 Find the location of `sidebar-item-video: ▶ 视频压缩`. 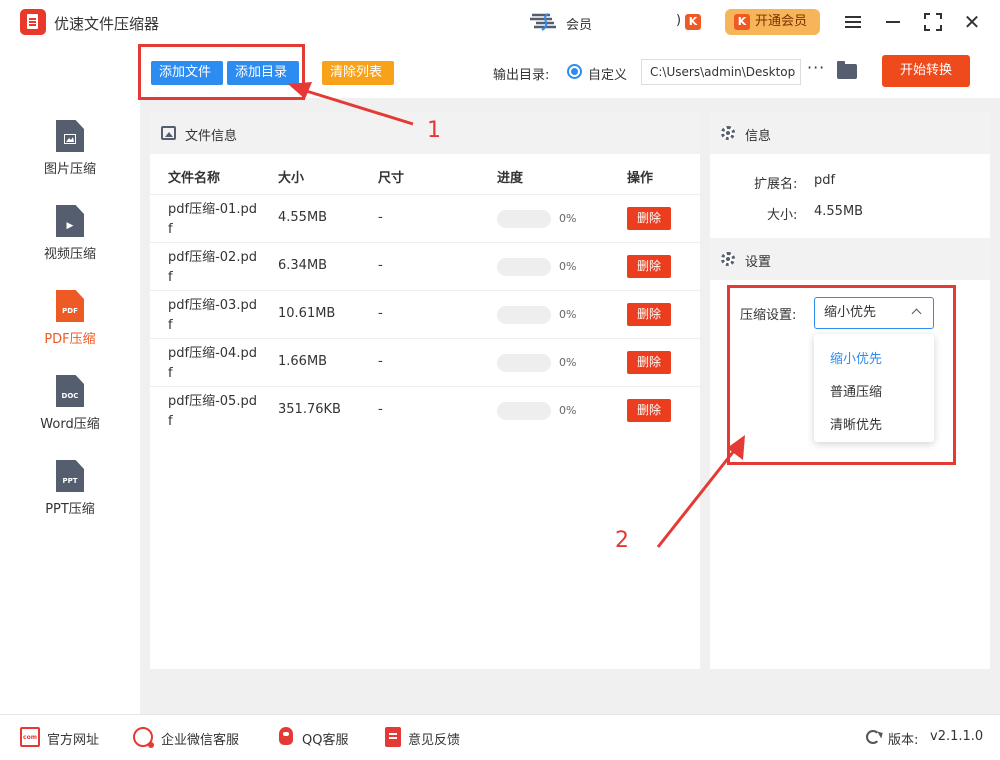

sidebar-item-video: ▶ 视频压缩 is located at coordinates (70, 245).